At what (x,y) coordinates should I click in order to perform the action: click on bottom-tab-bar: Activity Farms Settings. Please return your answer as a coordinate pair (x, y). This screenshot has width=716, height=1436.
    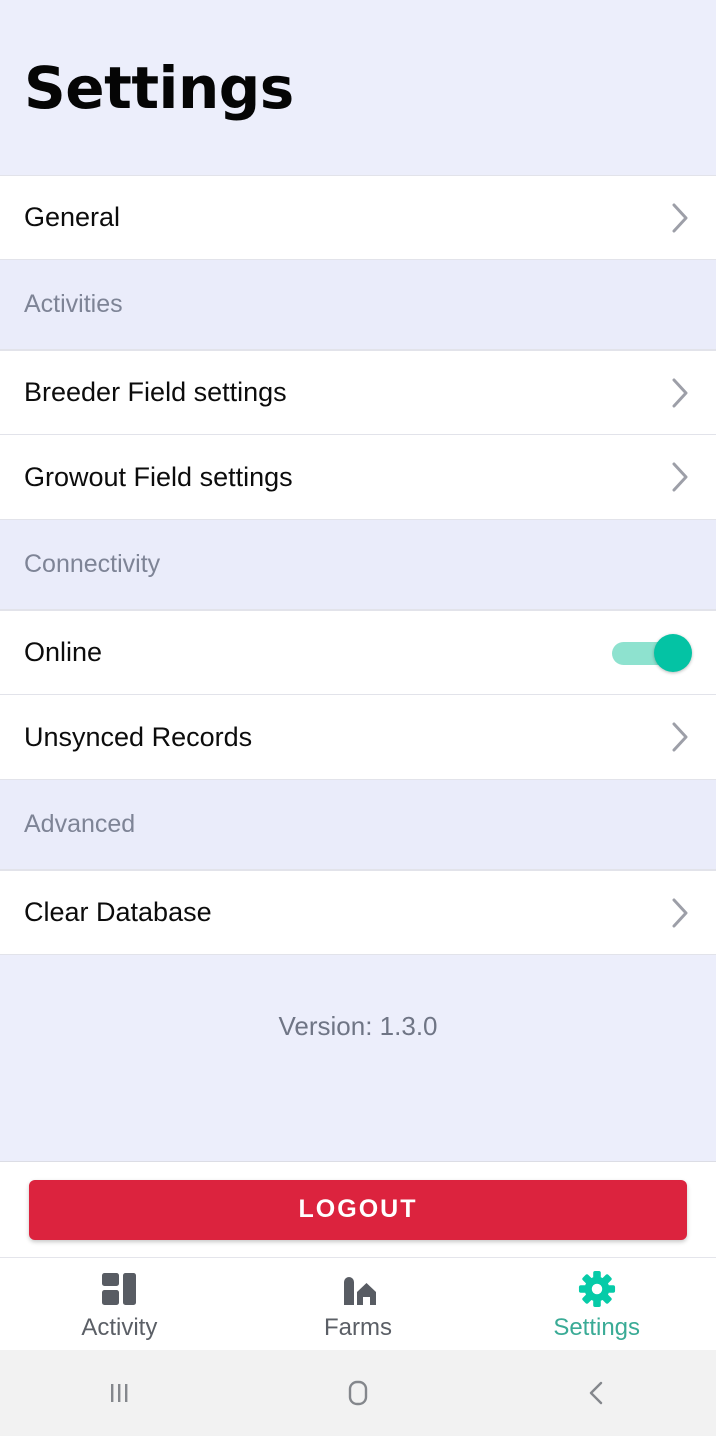
    Looking at the image, I should click on (358, 1303).